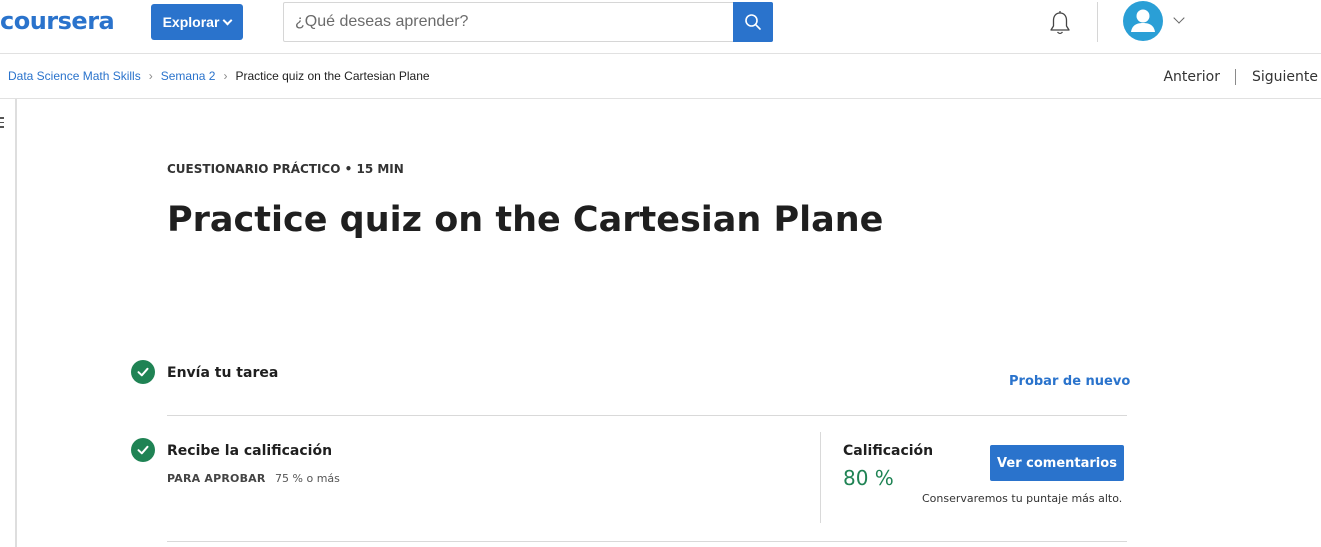  I want to click on search-bar, so click(528, 22).